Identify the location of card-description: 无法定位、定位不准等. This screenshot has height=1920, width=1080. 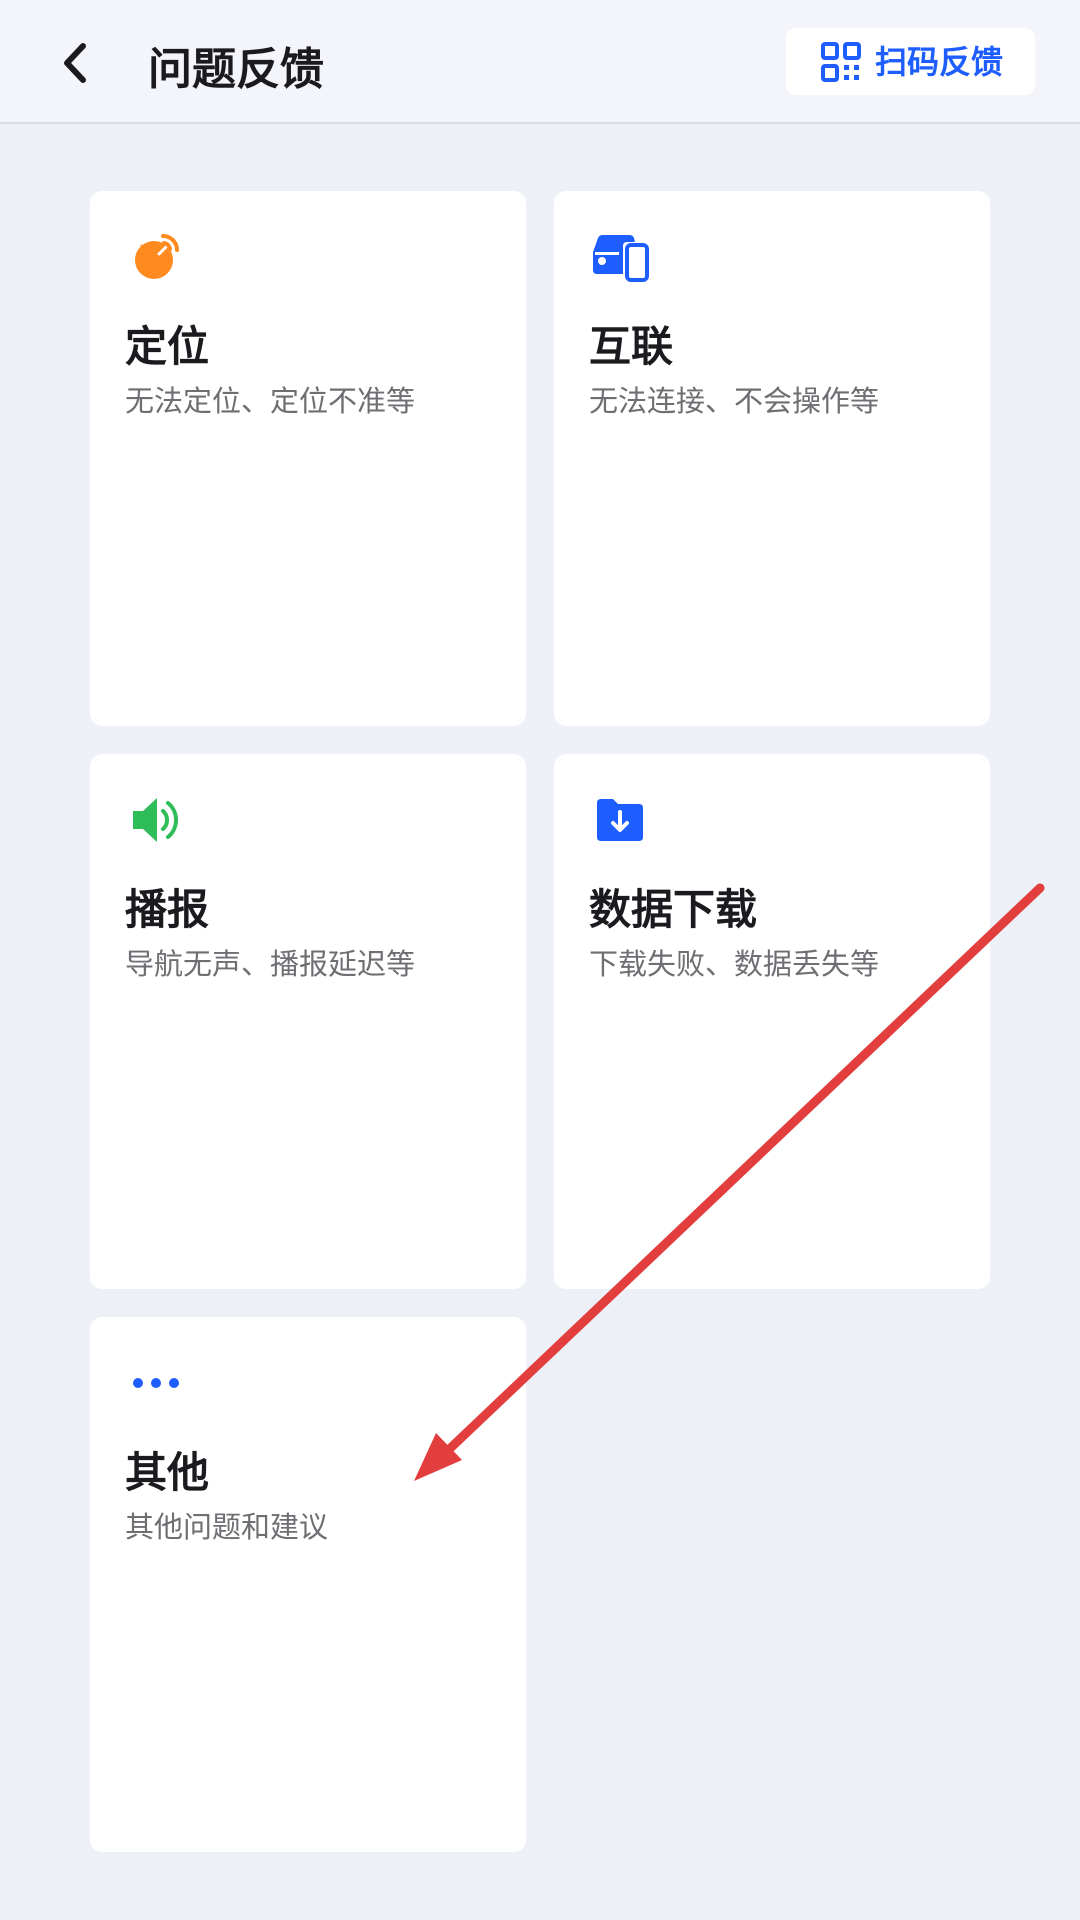
(270, 401).